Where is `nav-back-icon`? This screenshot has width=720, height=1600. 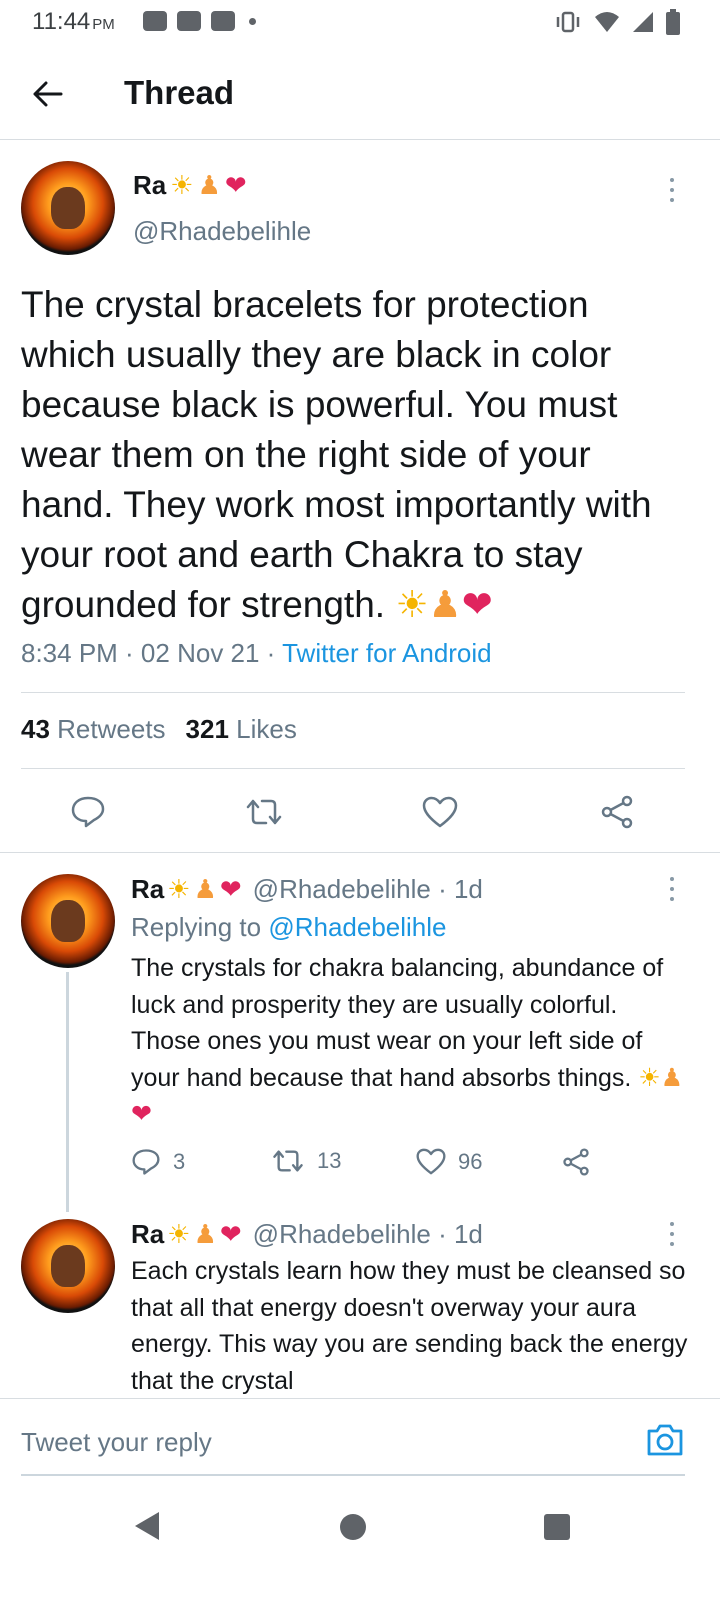
nav-back-icon is located at coordinates (147, 1526).